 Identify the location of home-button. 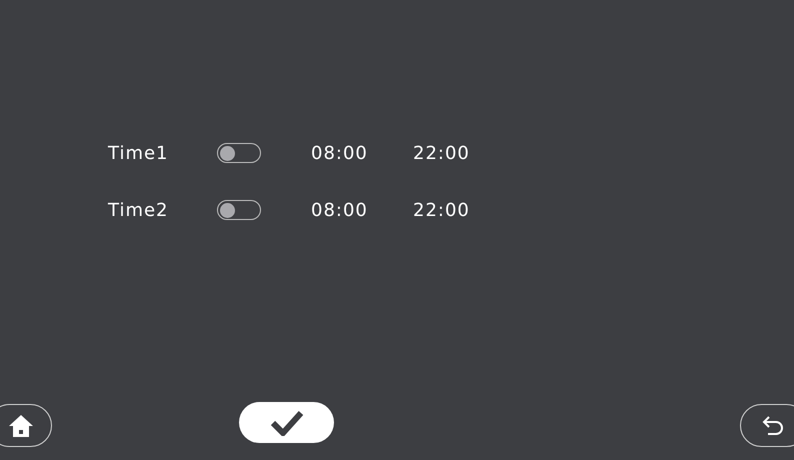
(26, 425).